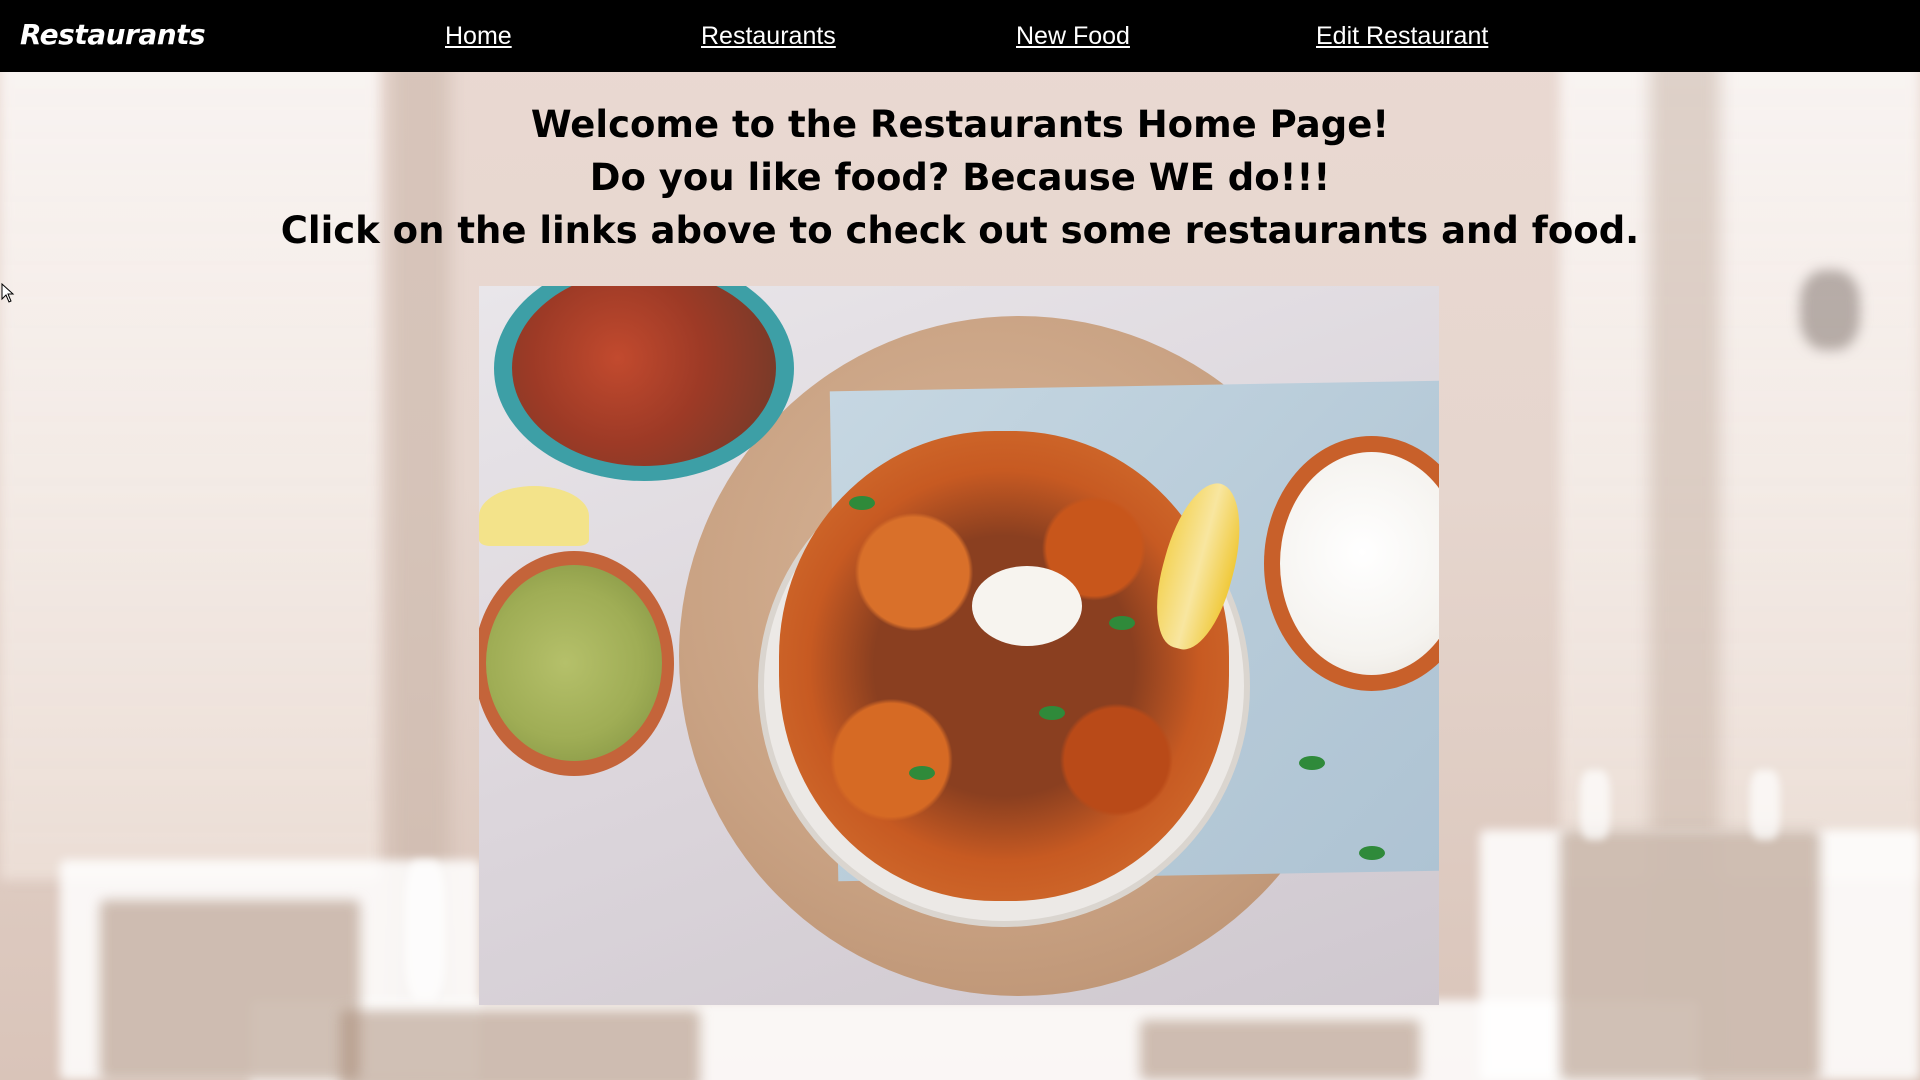 This screenshot has height=1080, width=1920. I want to click on lemon-slice, so click(534, 516).